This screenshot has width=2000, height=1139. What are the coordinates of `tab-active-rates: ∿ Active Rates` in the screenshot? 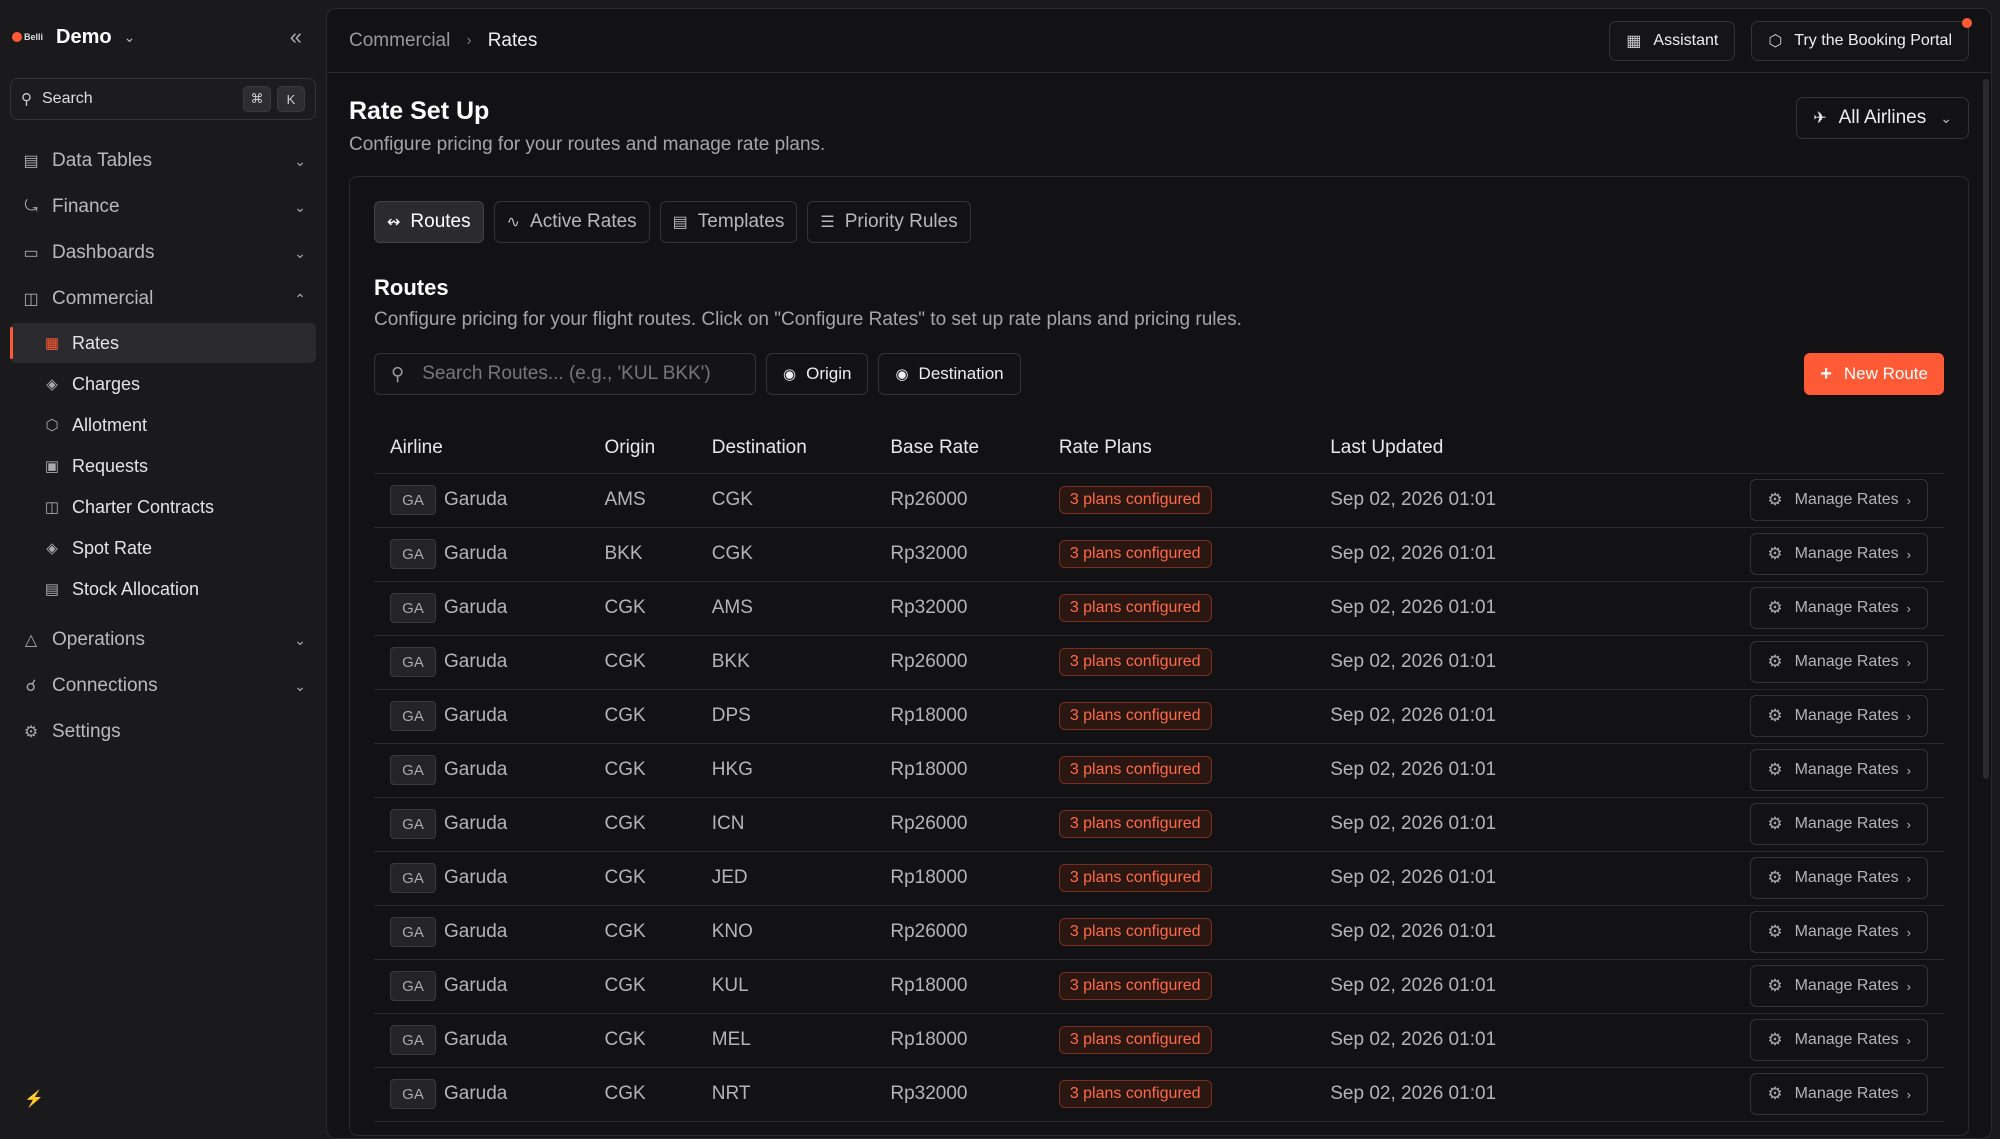 It's located at (571, 222).